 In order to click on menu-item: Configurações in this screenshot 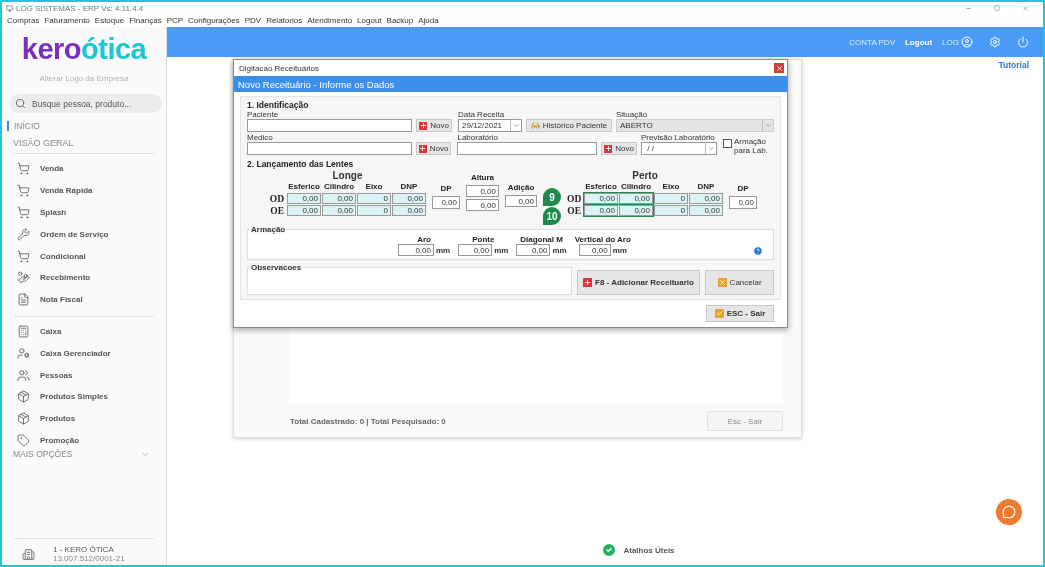, I will do `click(214, 20)`.